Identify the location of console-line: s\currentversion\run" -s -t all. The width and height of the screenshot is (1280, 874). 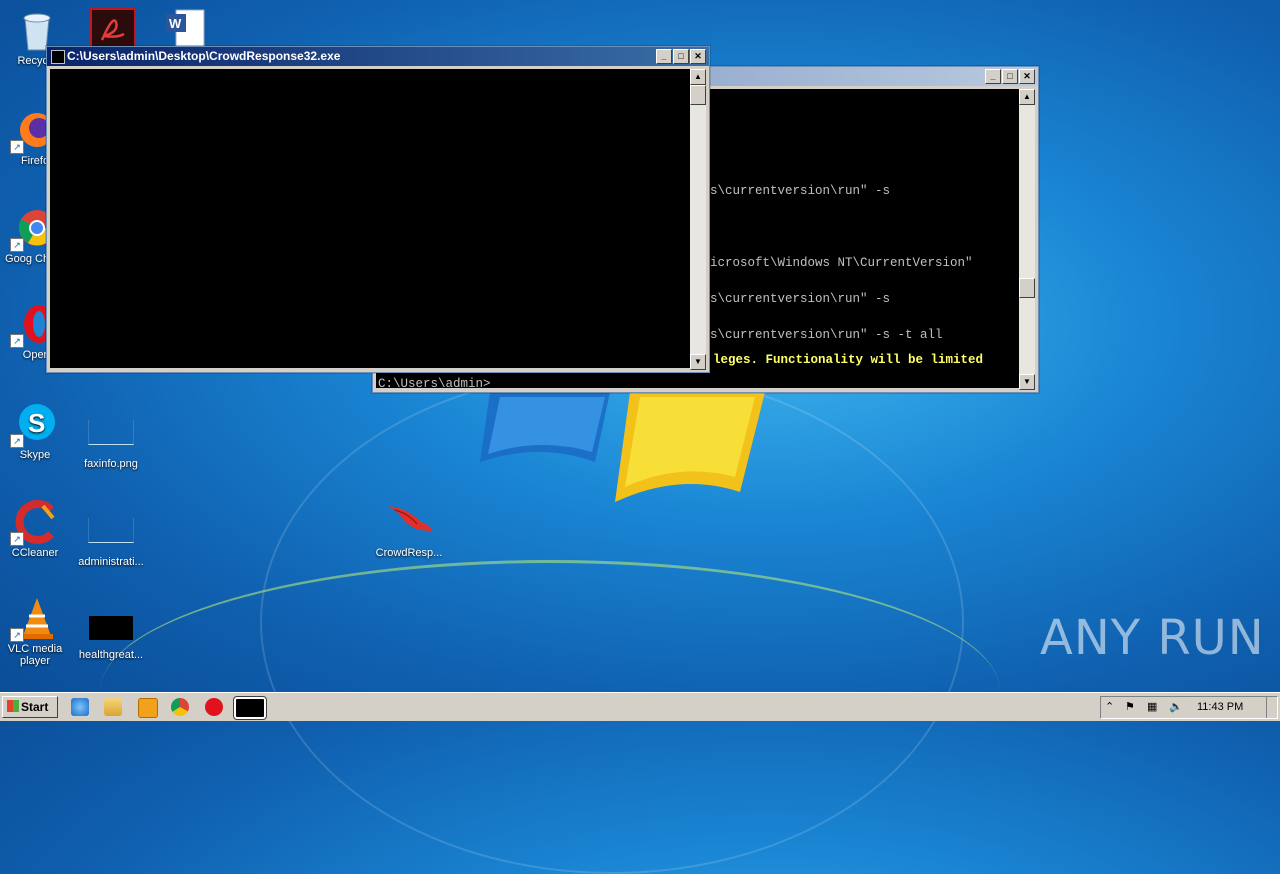
(826, 335).